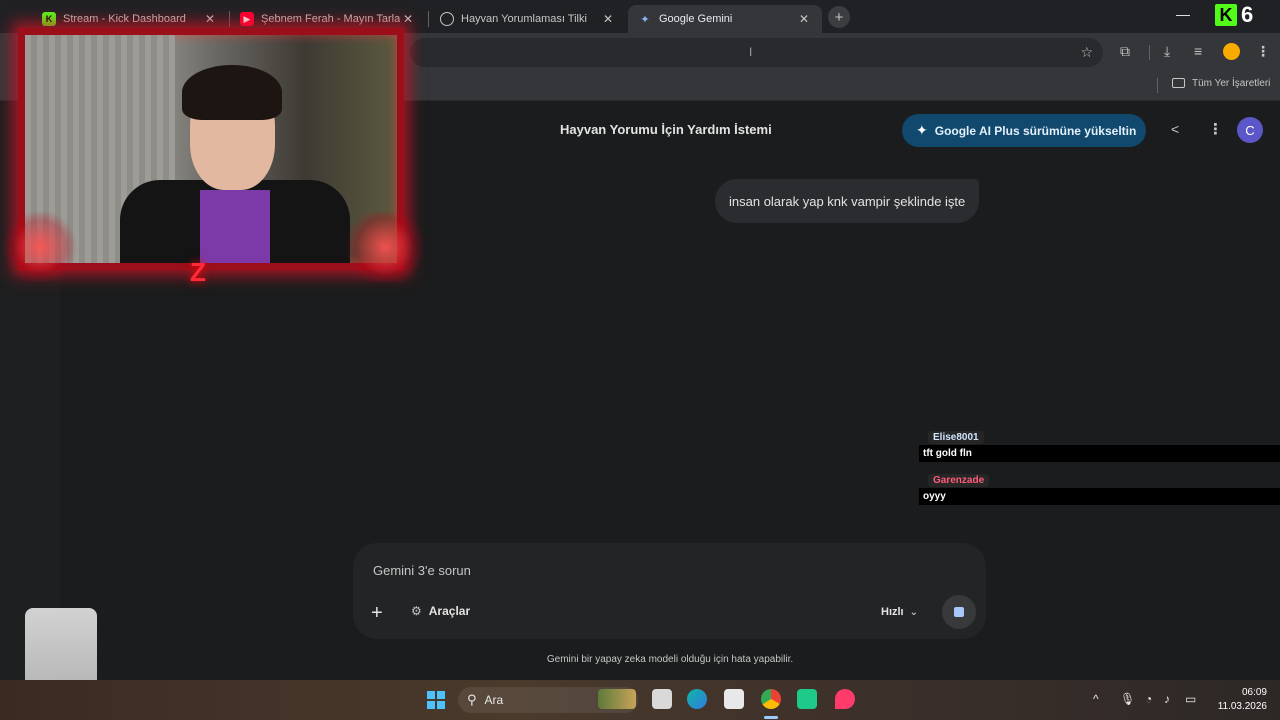 The image size is (1280, 720). I want to click on minimize-button: —, so click(1183, 14).